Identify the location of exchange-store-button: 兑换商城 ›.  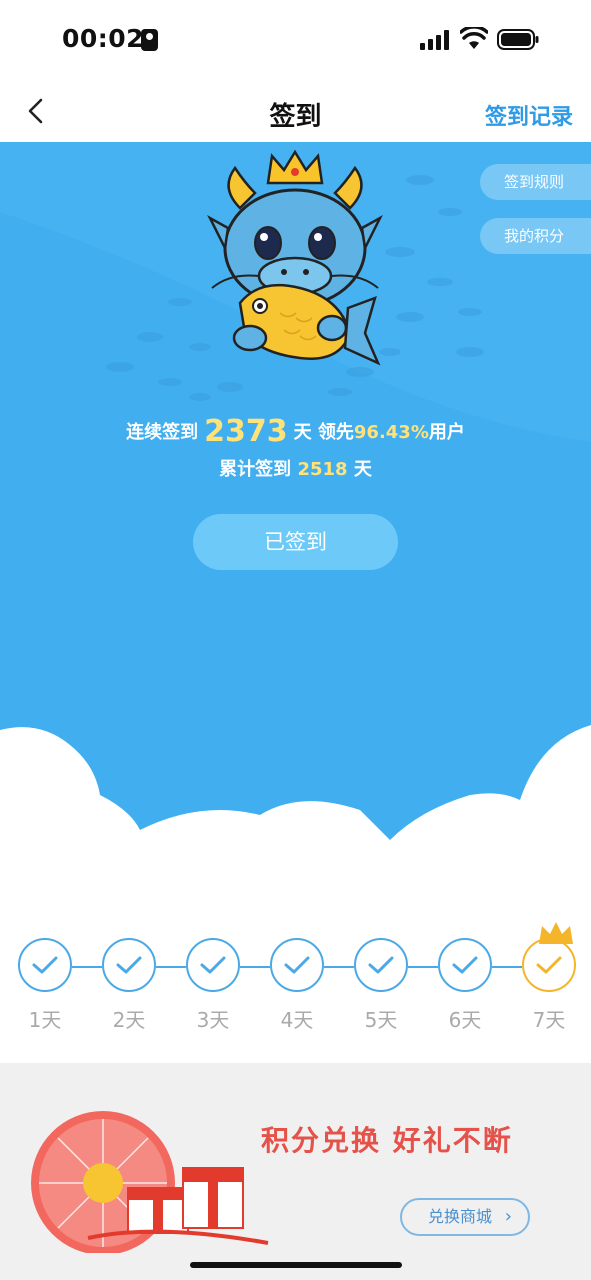
(465, 1217).